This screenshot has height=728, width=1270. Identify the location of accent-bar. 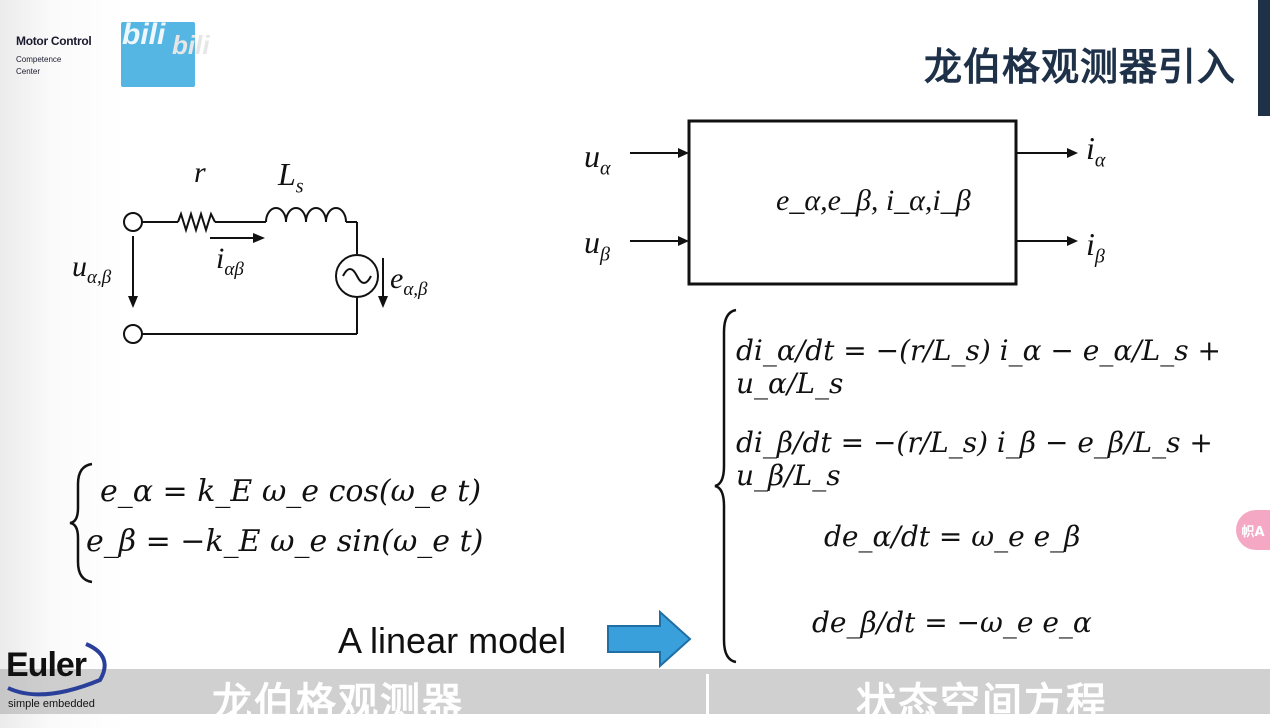
(1264, 58).